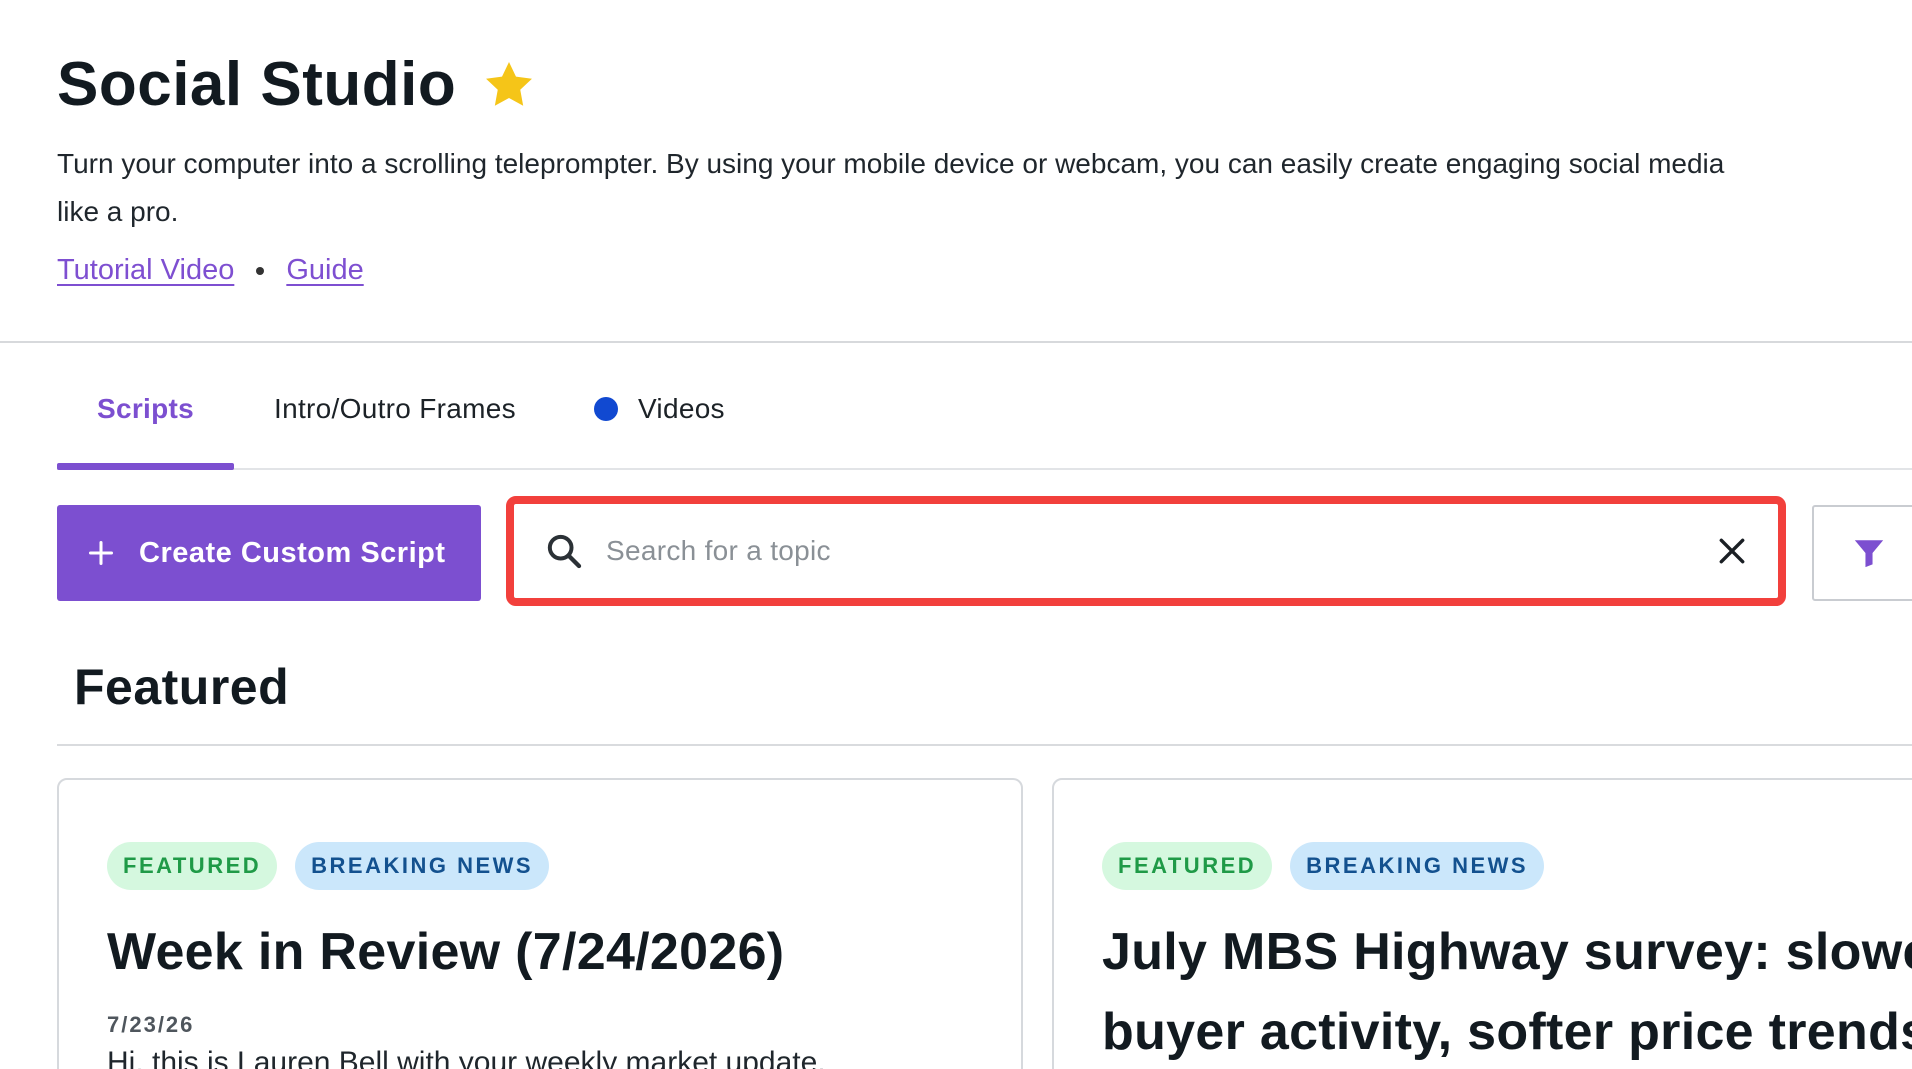 This screenshot has width=1912, height=1069. I want to click on close-icon, so click(1732, 551).